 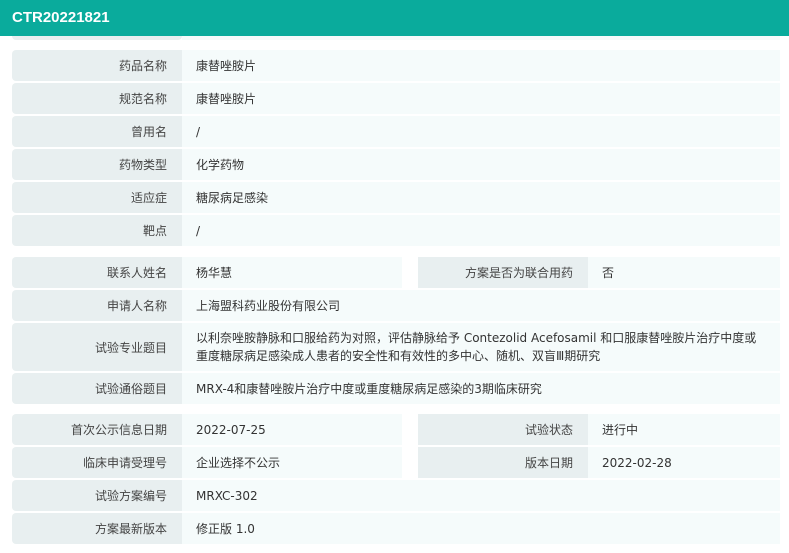 What do you see at coordinates (97, 131) in the screenshot?
I see `field-label: 曾用名` at bounding box center [97, 131].